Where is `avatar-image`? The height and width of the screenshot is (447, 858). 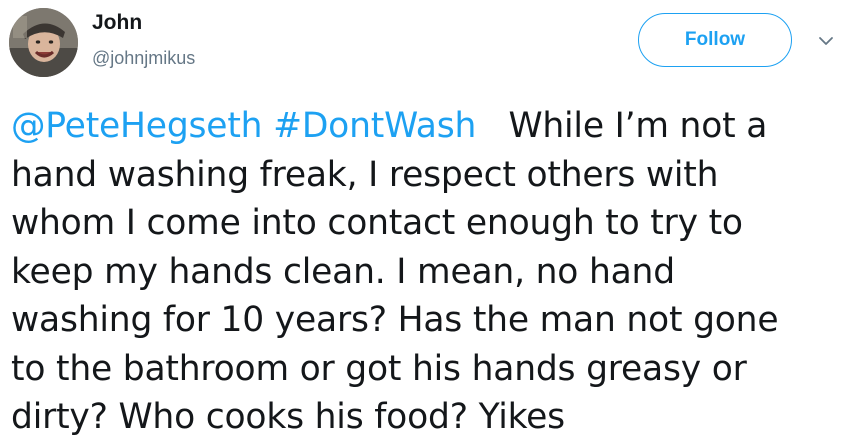 avatar-image is located at coordinates (43, 42).